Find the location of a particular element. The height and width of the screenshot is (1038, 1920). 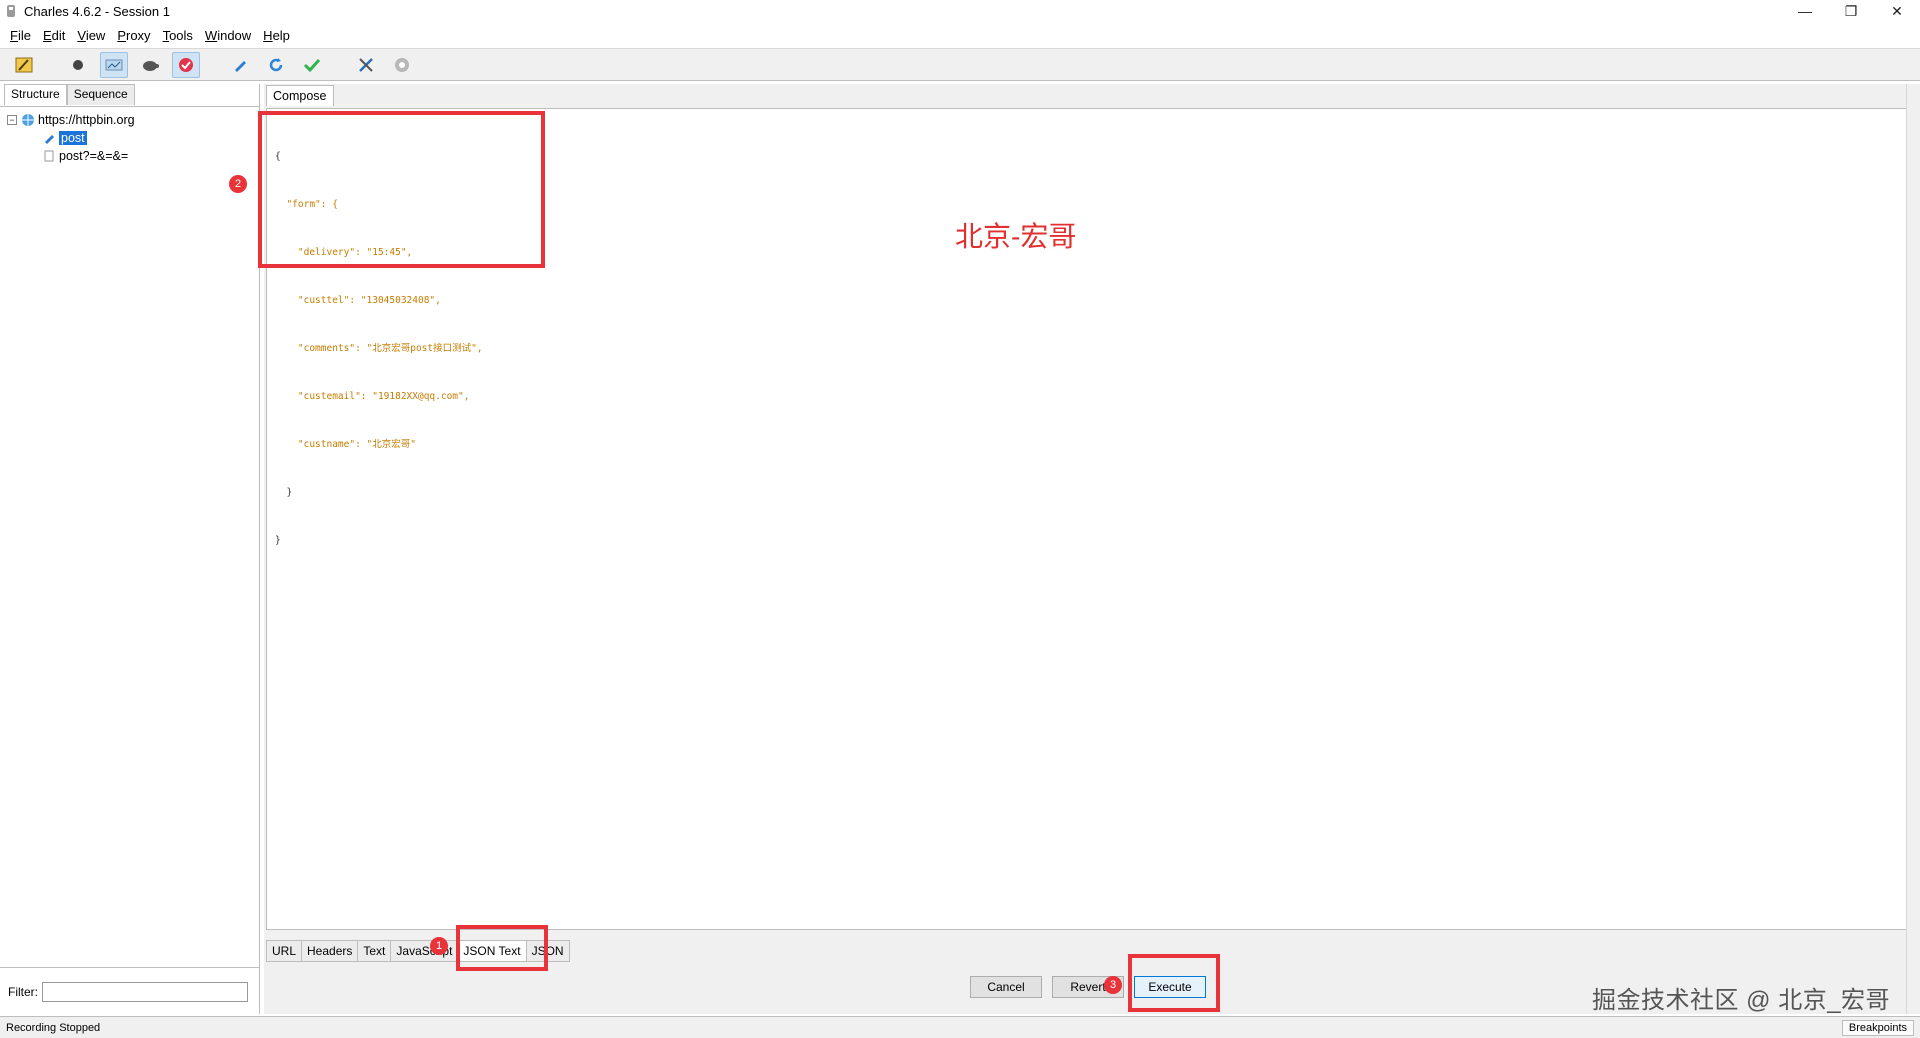

minimize-button: — is located at coordinates (1805, 11).